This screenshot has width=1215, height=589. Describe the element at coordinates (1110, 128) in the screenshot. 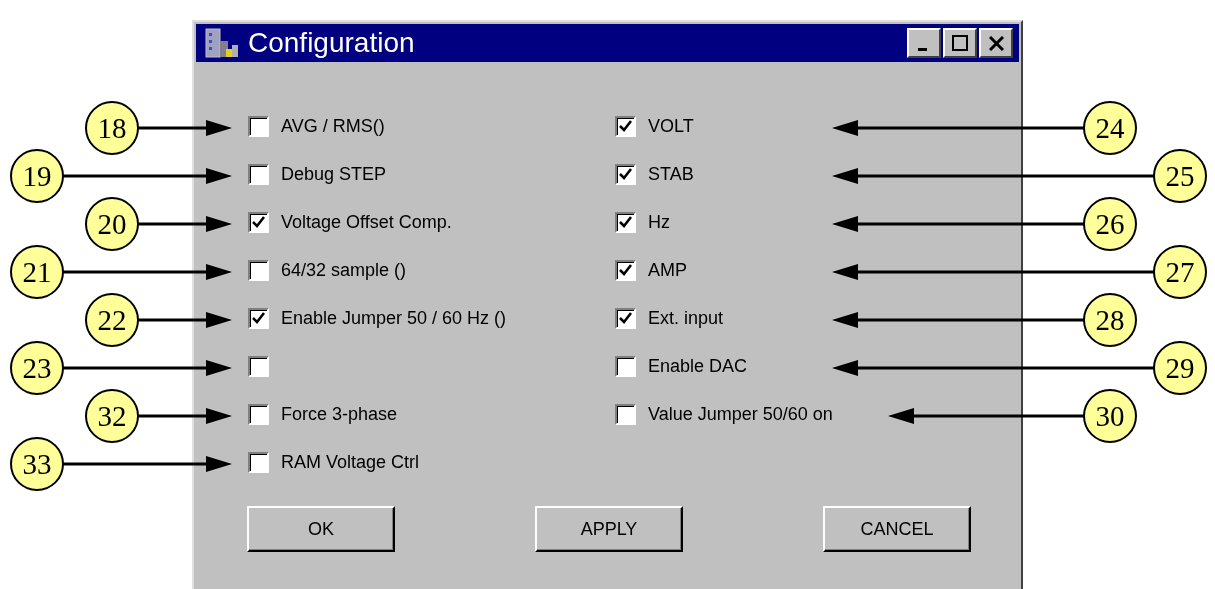

I see `callout-marker: 24` at that location.